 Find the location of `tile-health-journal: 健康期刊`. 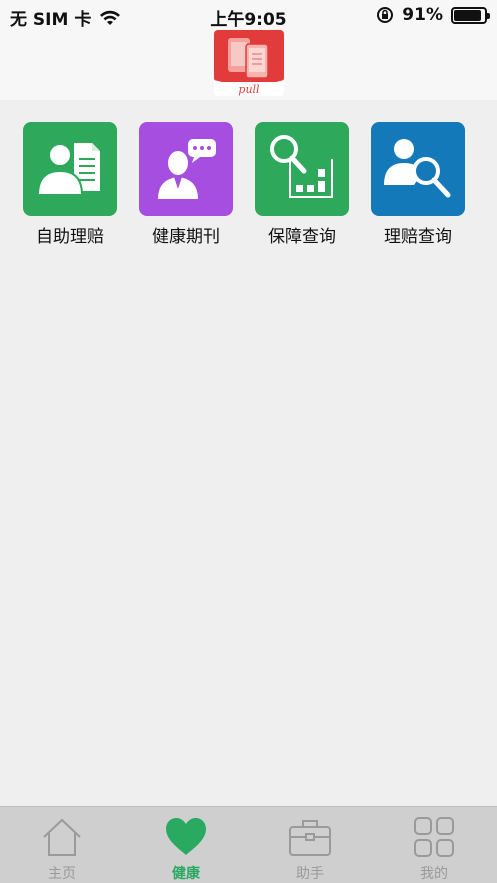

tile-health-journal: 健康期刊 is located at coordinates (186, 184).